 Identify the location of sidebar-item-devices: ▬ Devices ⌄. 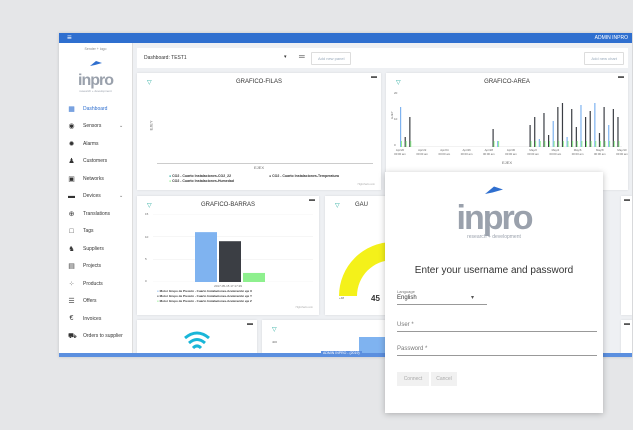
(95, 197).